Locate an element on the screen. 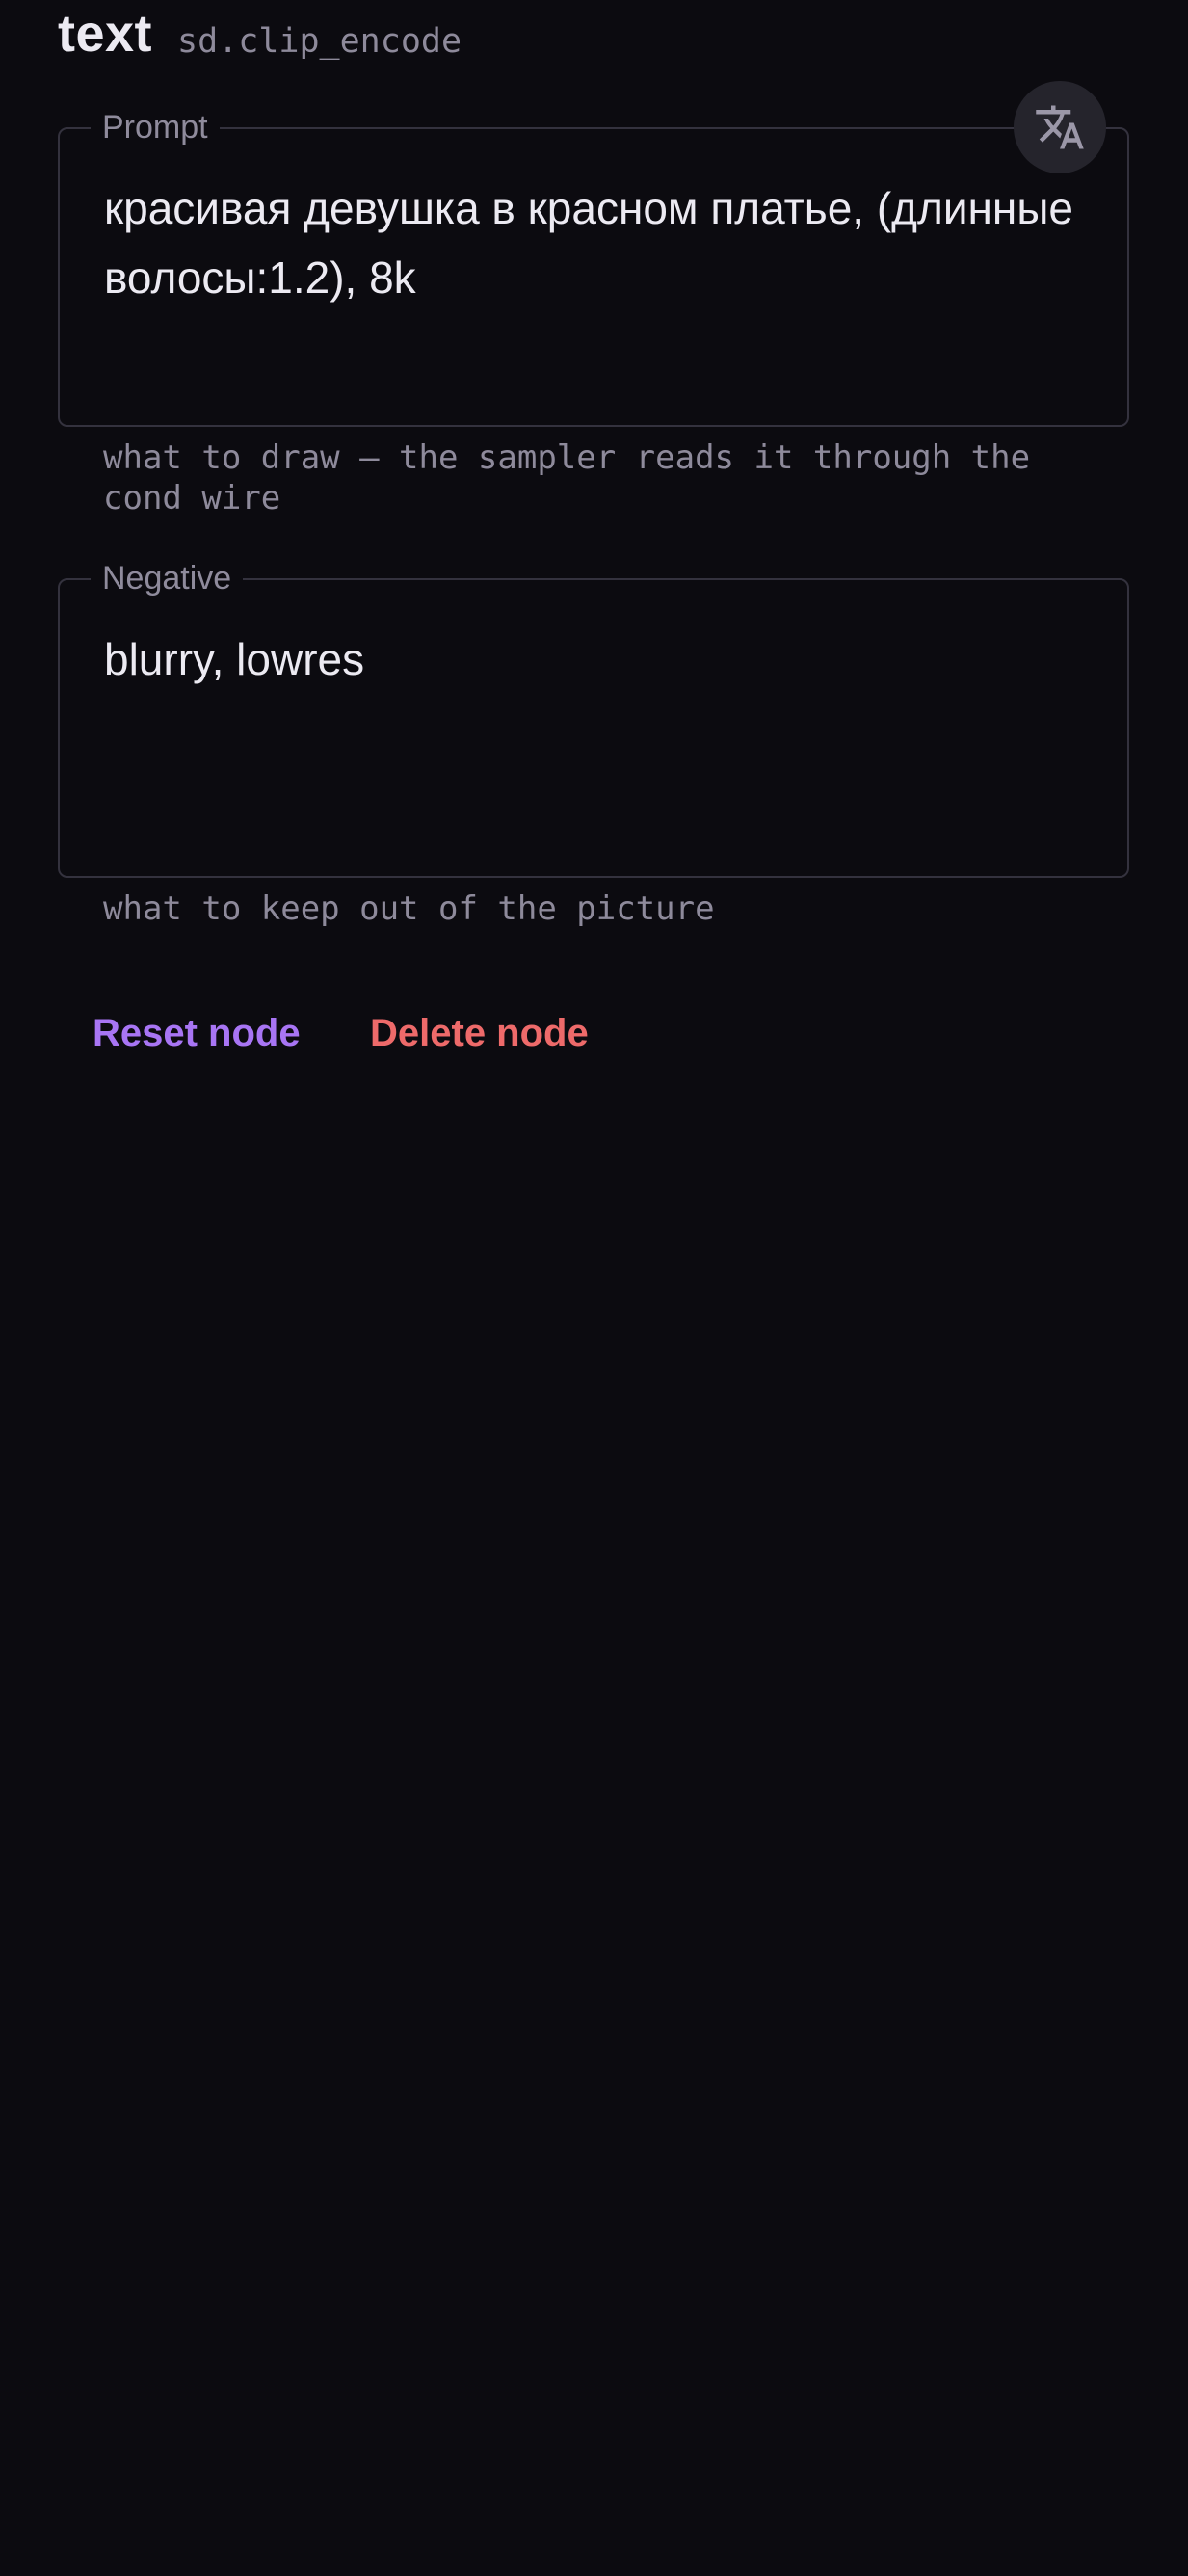 This screenshot has width=1188, height=2576. node-type-label: sd.clip_encode is located at coordinates (319, 41).